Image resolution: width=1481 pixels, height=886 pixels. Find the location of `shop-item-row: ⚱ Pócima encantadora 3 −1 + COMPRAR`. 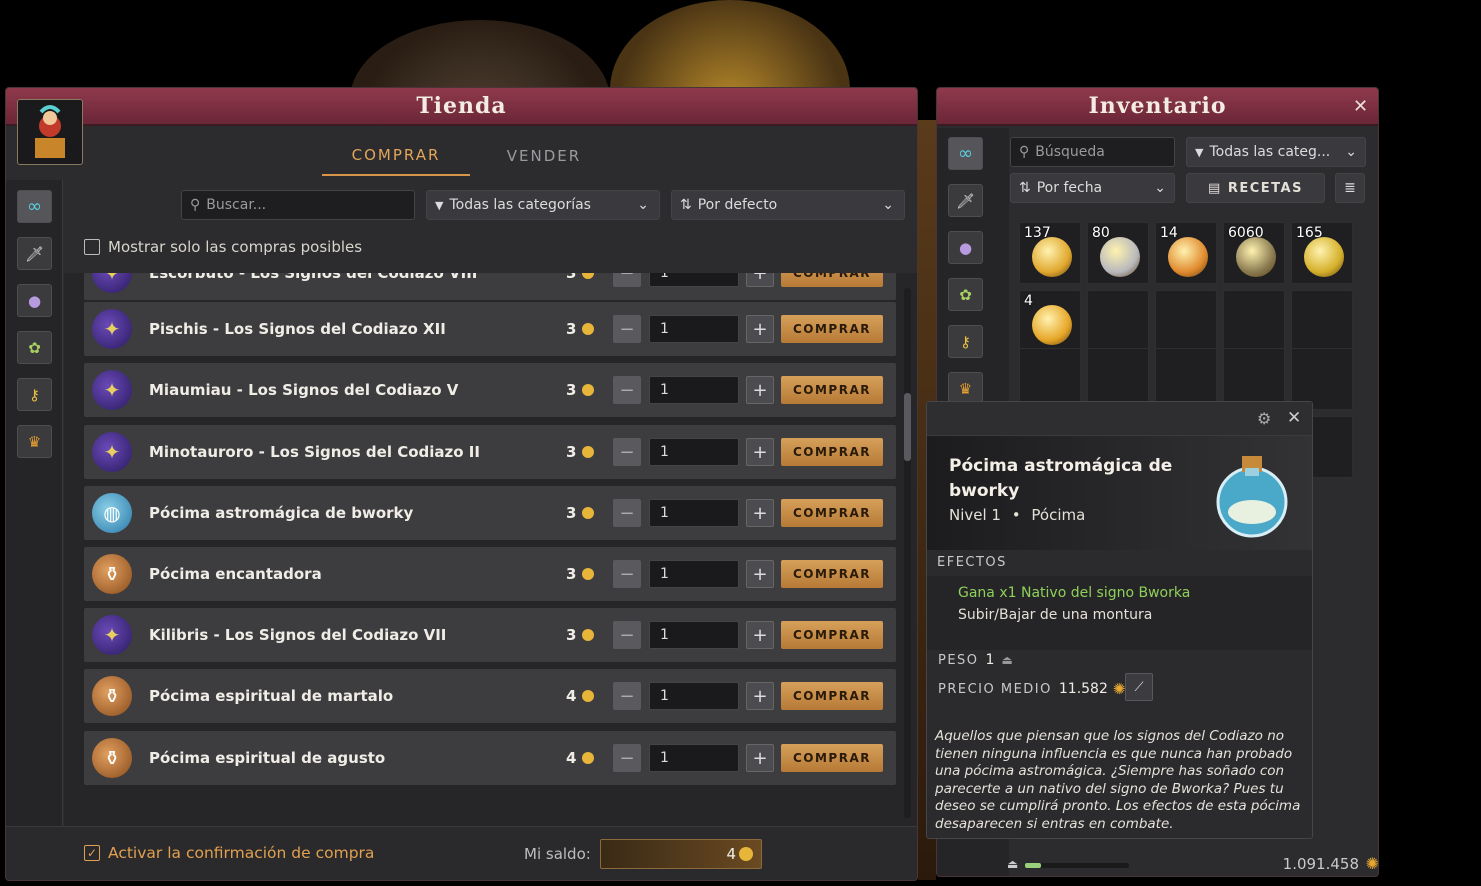

shop-item-row: ⚱ Pócima encantadora 3 −1 + COMPRAR is located at coordinates (490, 574).